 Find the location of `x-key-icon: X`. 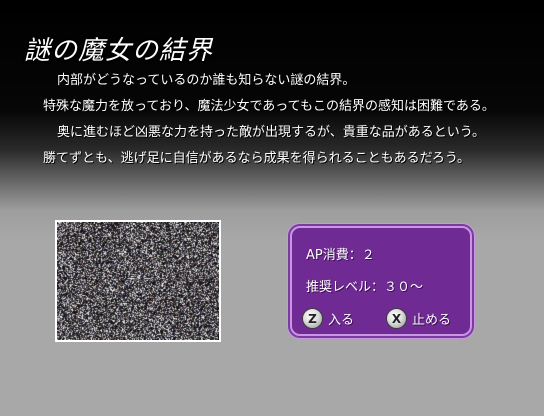

x-key-icon: X is located at coordinates (396, 318).